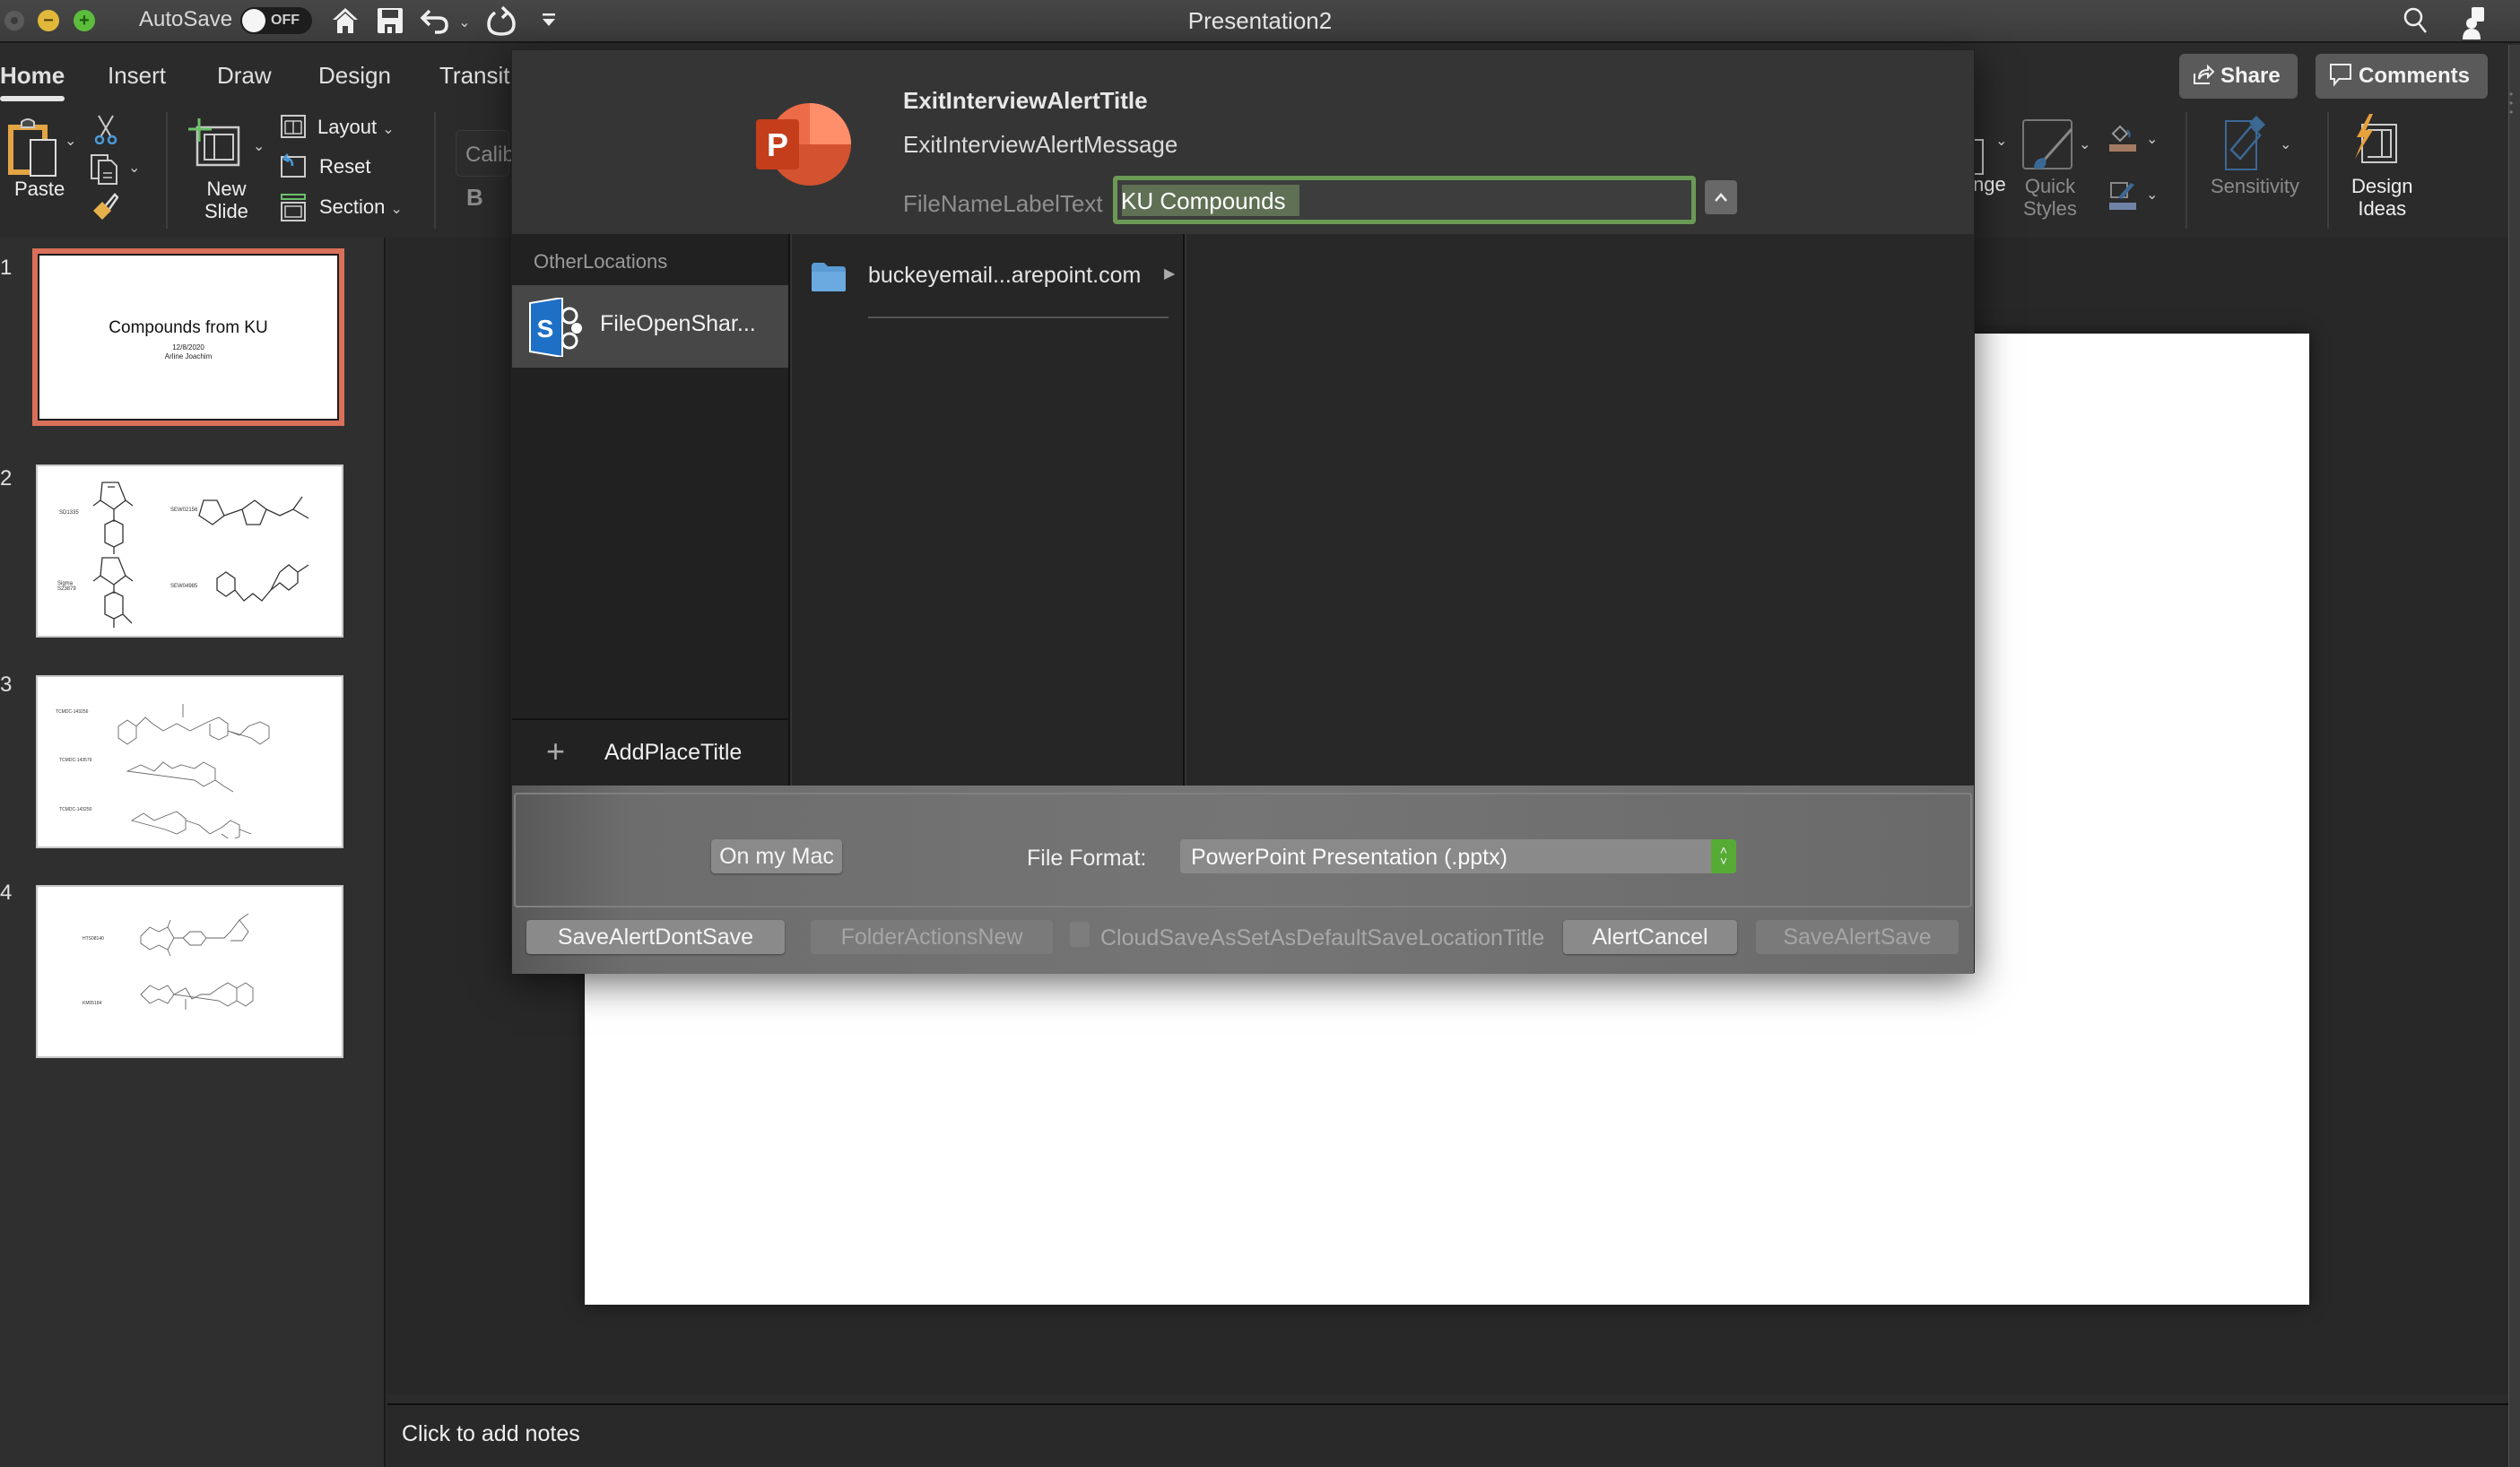 This screenshot has width=2520, height=1467. What do you see at coordinates (189, 551) in the screenshot?
I see `slide-thumbnail-2: SD1335 SEW02156 Sigma S23879 SEW04985` at bounding box center [189, 551].